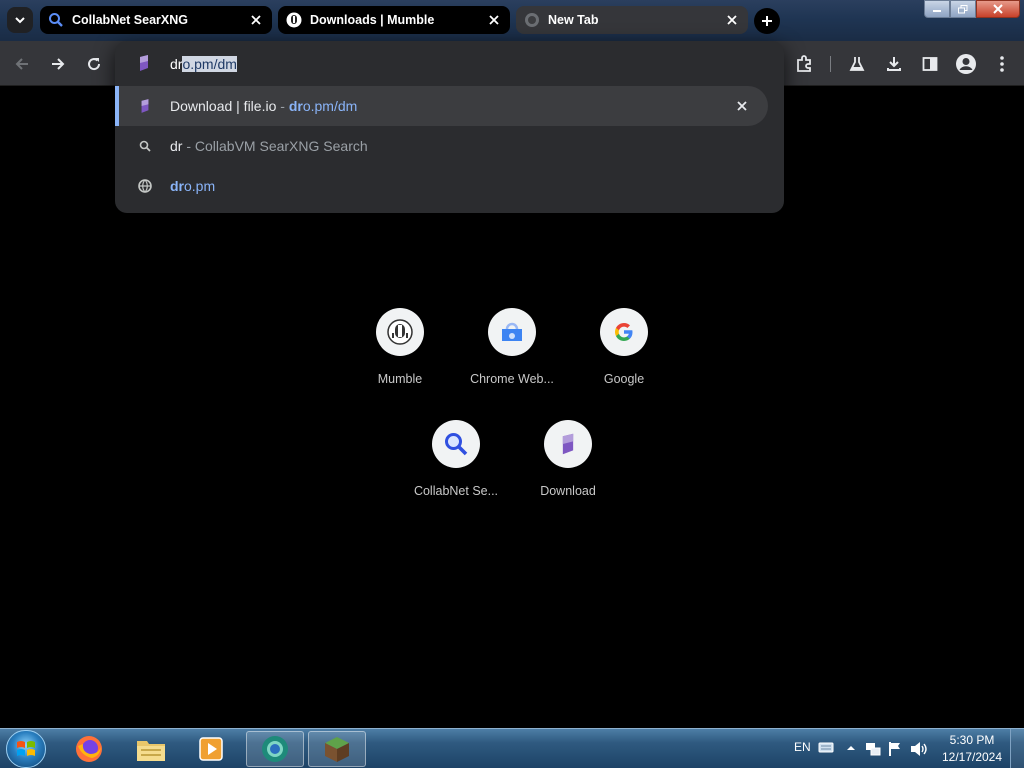 The height and width of the screenshot is (768, 1024). I want to click on avatar-icon, so click(966, 64).